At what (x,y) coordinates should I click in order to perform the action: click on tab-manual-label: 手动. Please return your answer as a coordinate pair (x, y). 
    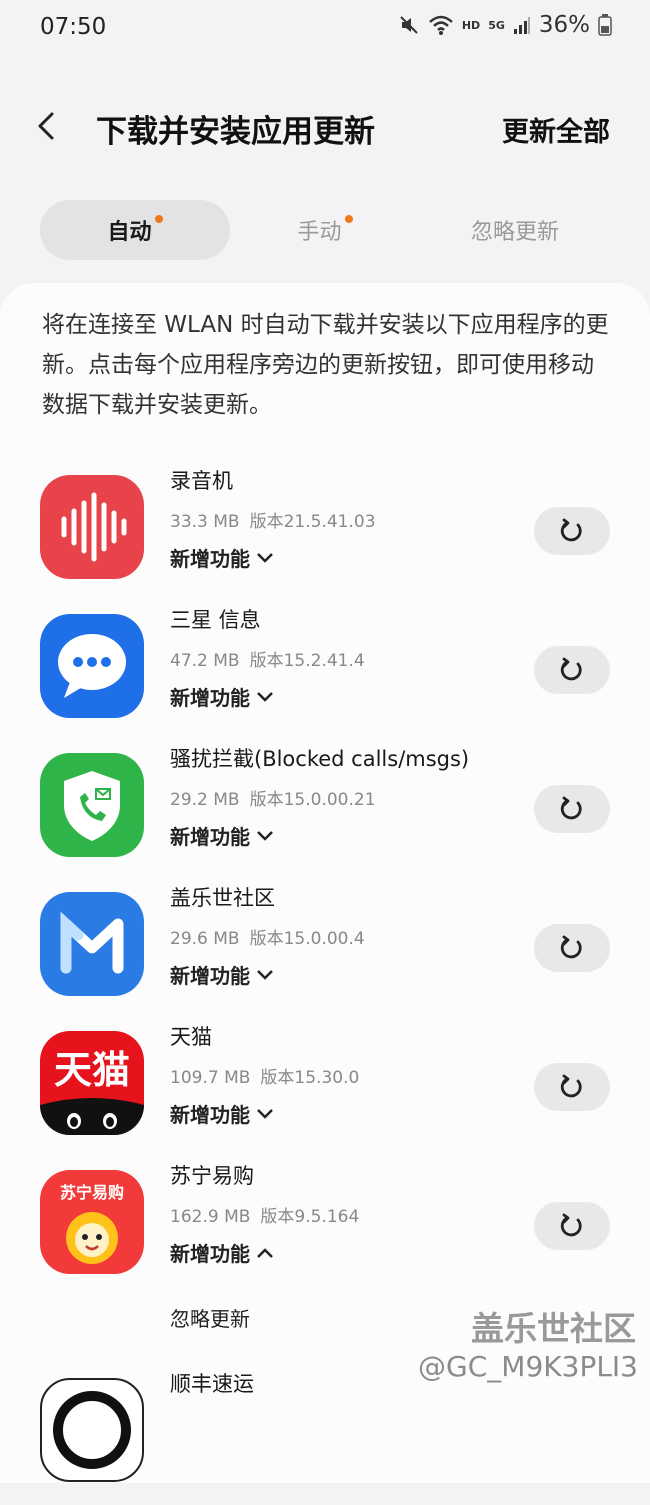
    Looking at the image, I should click on (319, 232).